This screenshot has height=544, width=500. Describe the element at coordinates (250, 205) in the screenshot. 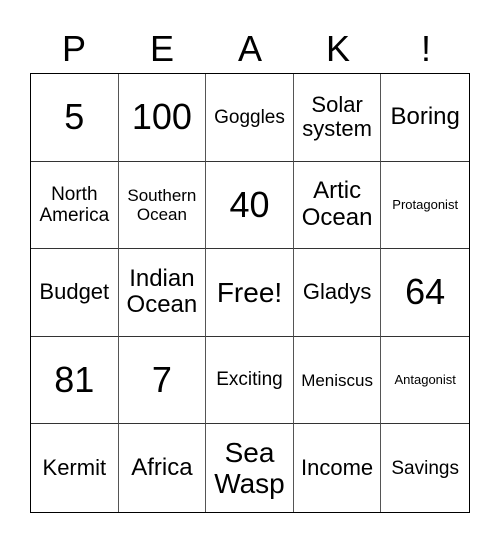

I see `bingo-cell: 40` at that location.